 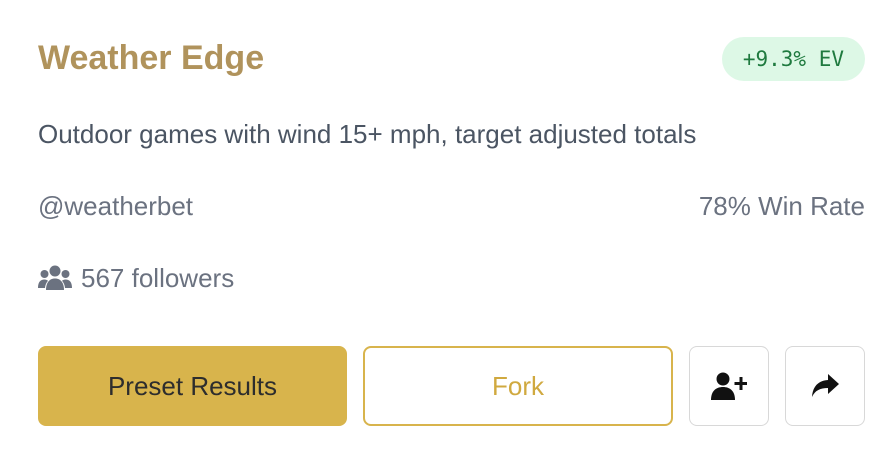 I want to click on follow-button, so click(x=729, y=386).